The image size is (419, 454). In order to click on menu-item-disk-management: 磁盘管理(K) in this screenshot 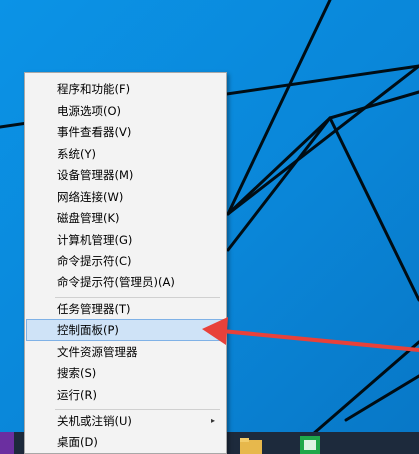, I will do `click(125, 218)`.